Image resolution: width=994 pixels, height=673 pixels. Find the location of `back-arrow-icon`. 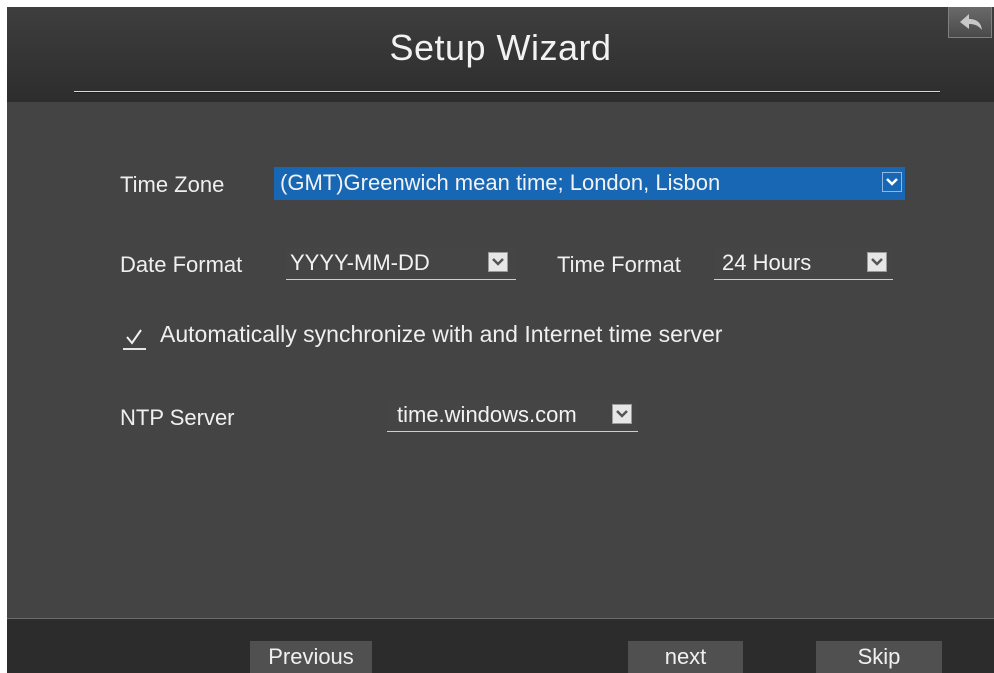

back-arrow-icon is located at coordinates (971, 22).